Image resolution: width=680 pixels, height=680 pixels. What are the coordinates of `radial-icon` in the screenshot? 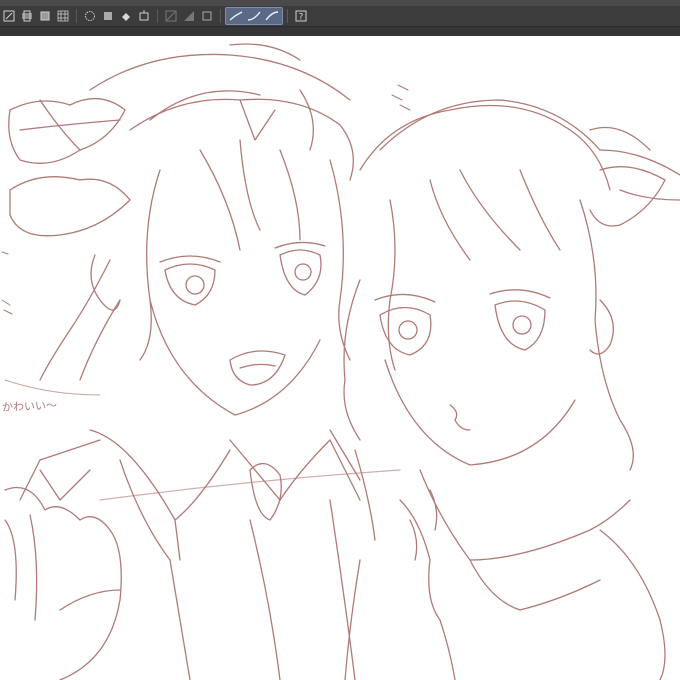 It's located at (90, 16).